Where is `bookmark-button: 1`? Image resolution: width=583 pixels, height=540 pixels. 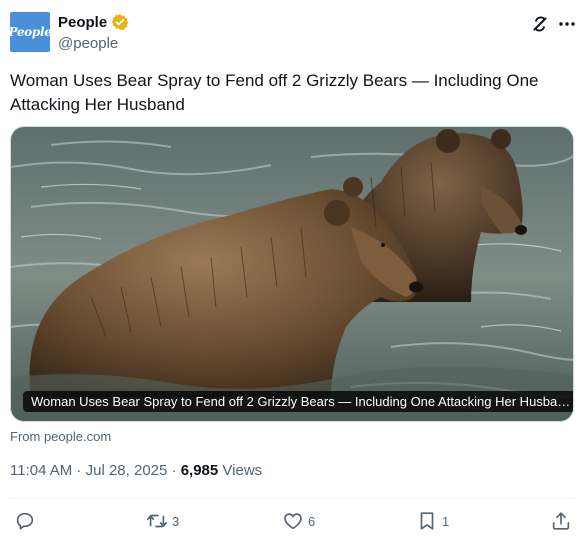 bookmark-button: 1 is located at coordinates (432, 521).